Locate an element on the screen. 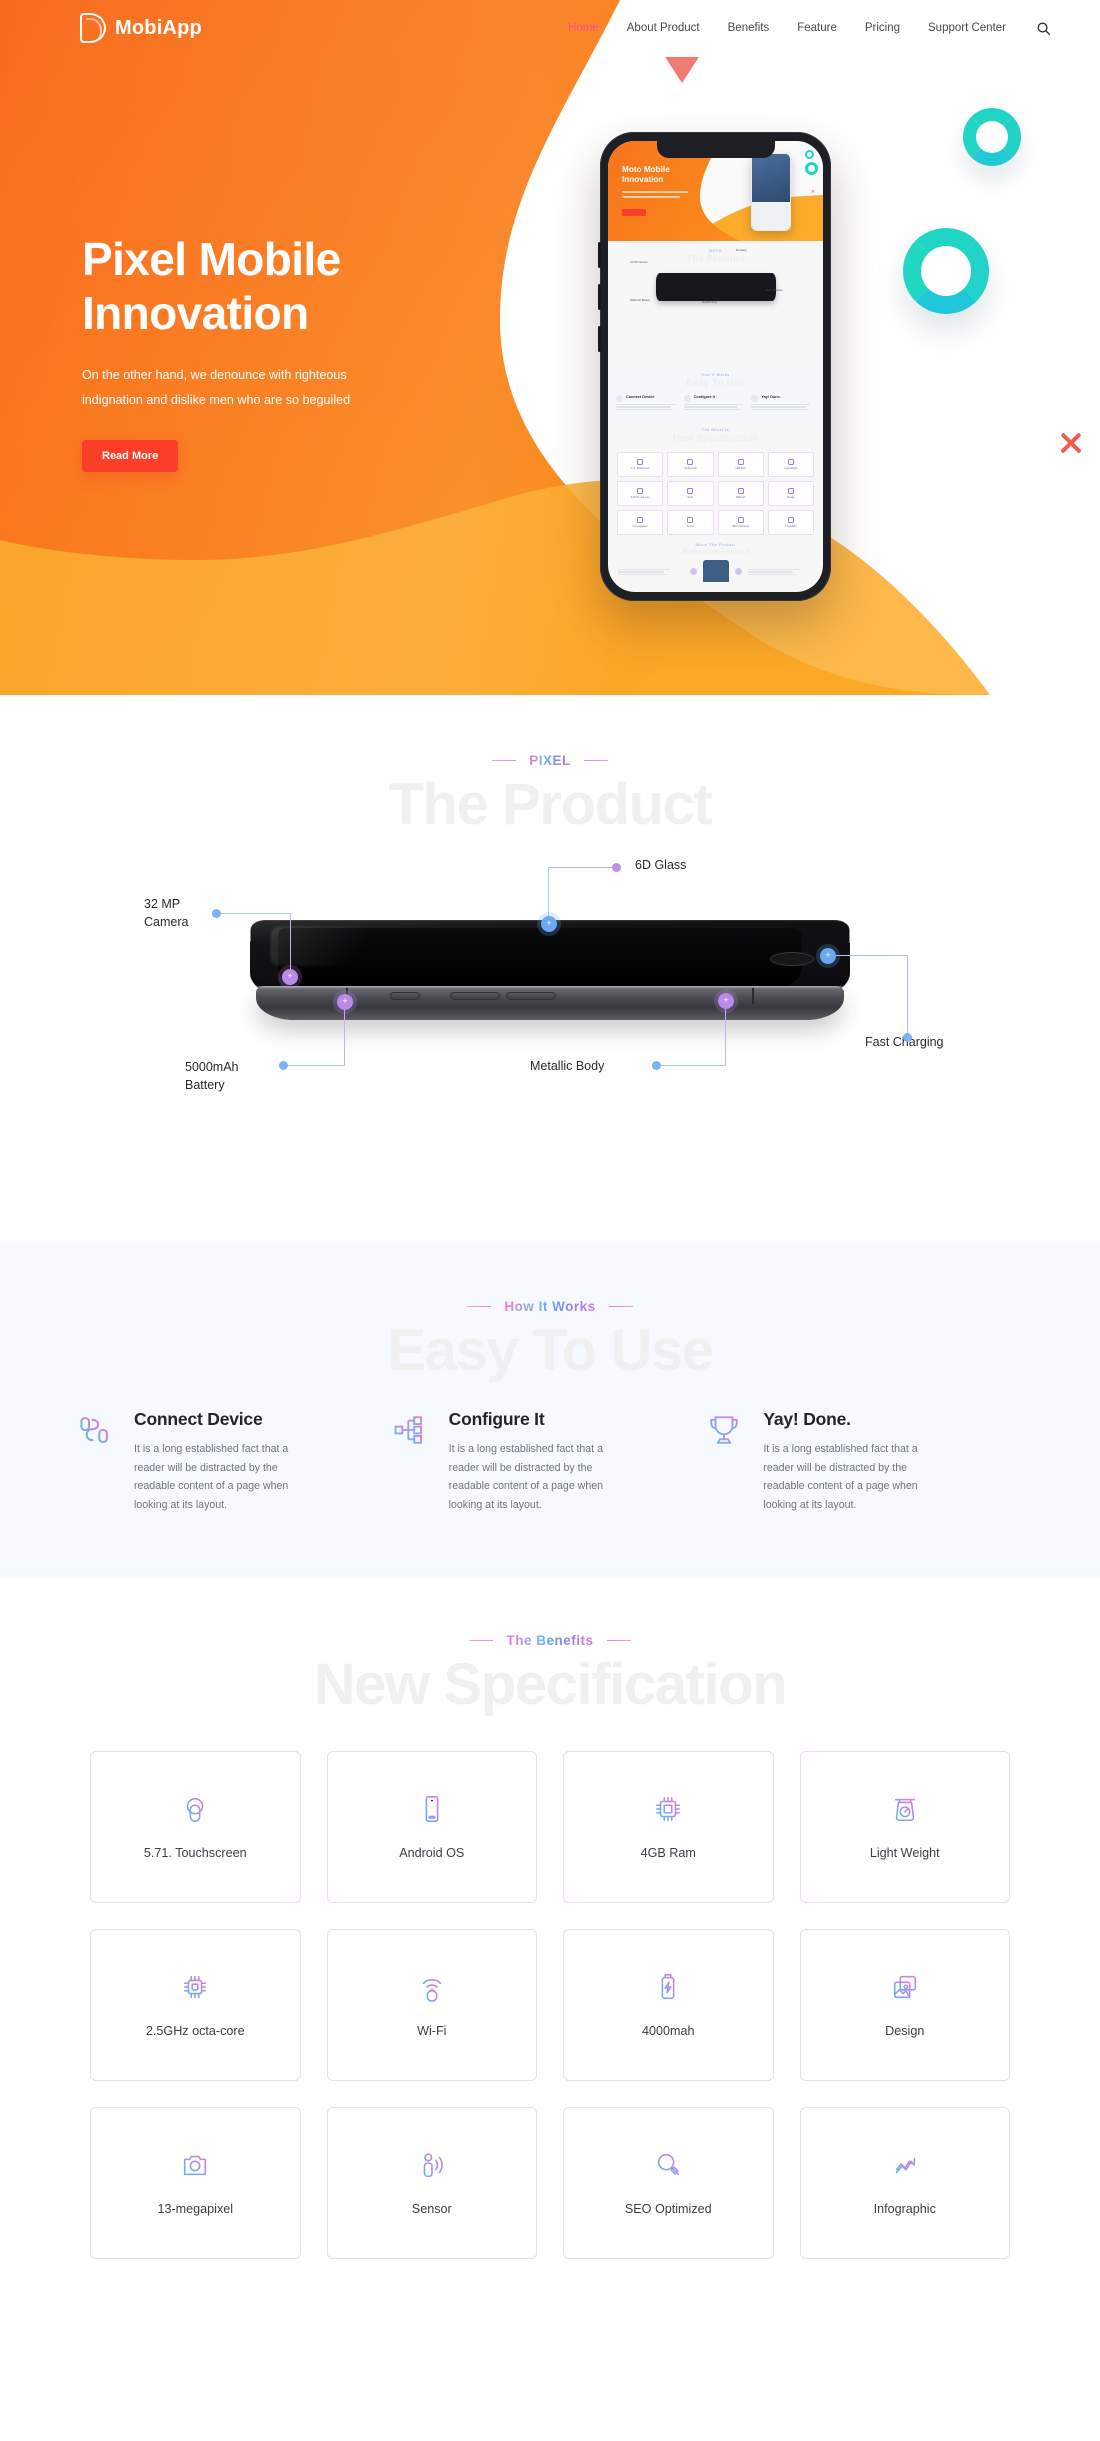  benefit-card: Wi-Fi is located at coordinates (431, 2004).